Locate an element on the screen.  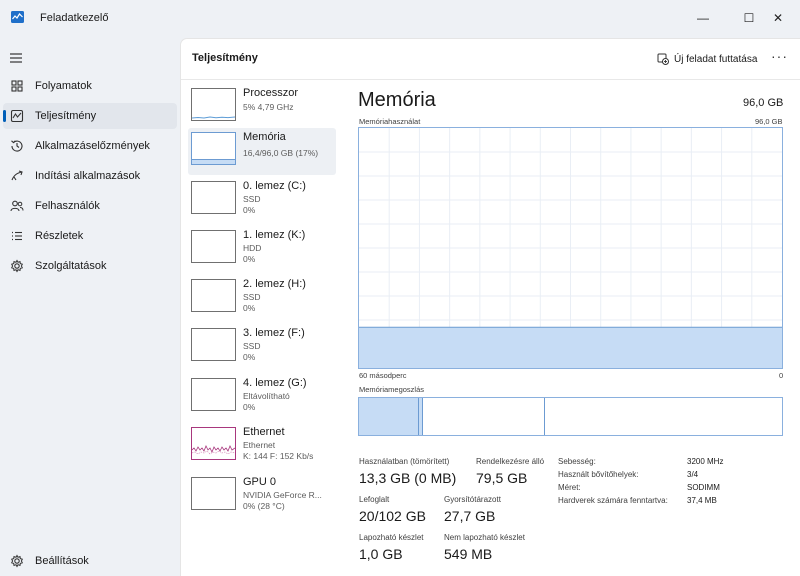
in-use-value: 13,3 GB (0 MB) is located at coordinates (408, 478).